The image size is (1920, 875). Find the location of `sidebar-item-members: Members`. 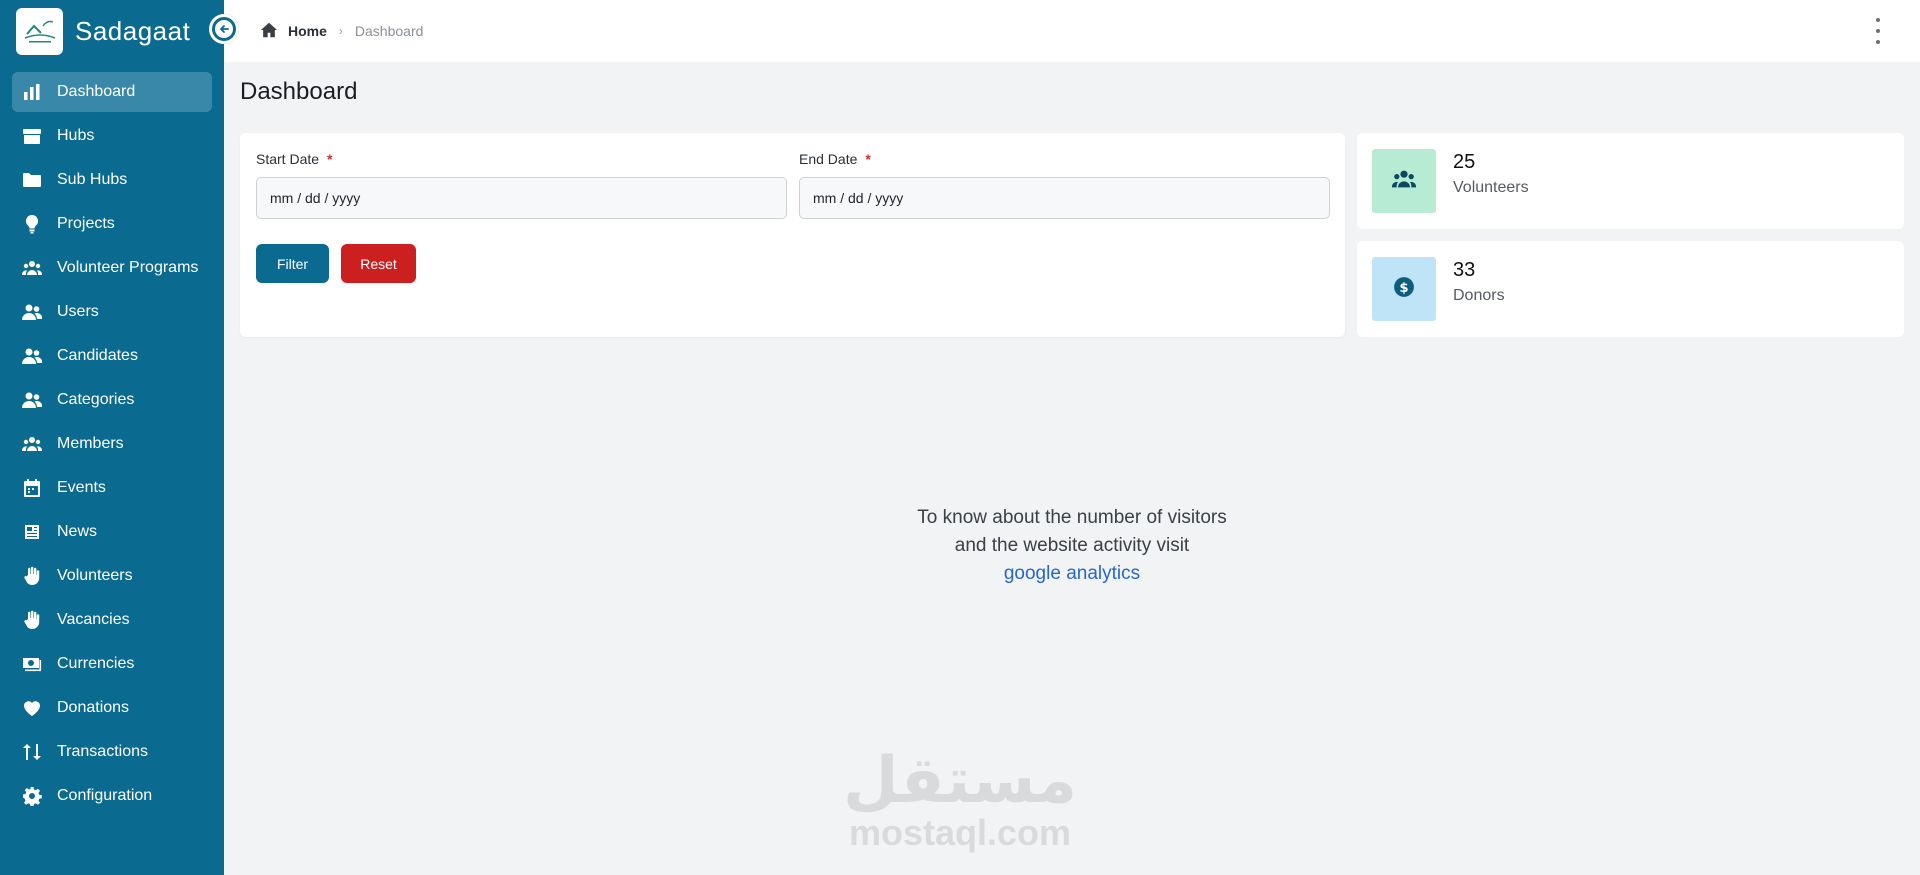

sidebar-item-members: Members is located at coordinates (112, 444).